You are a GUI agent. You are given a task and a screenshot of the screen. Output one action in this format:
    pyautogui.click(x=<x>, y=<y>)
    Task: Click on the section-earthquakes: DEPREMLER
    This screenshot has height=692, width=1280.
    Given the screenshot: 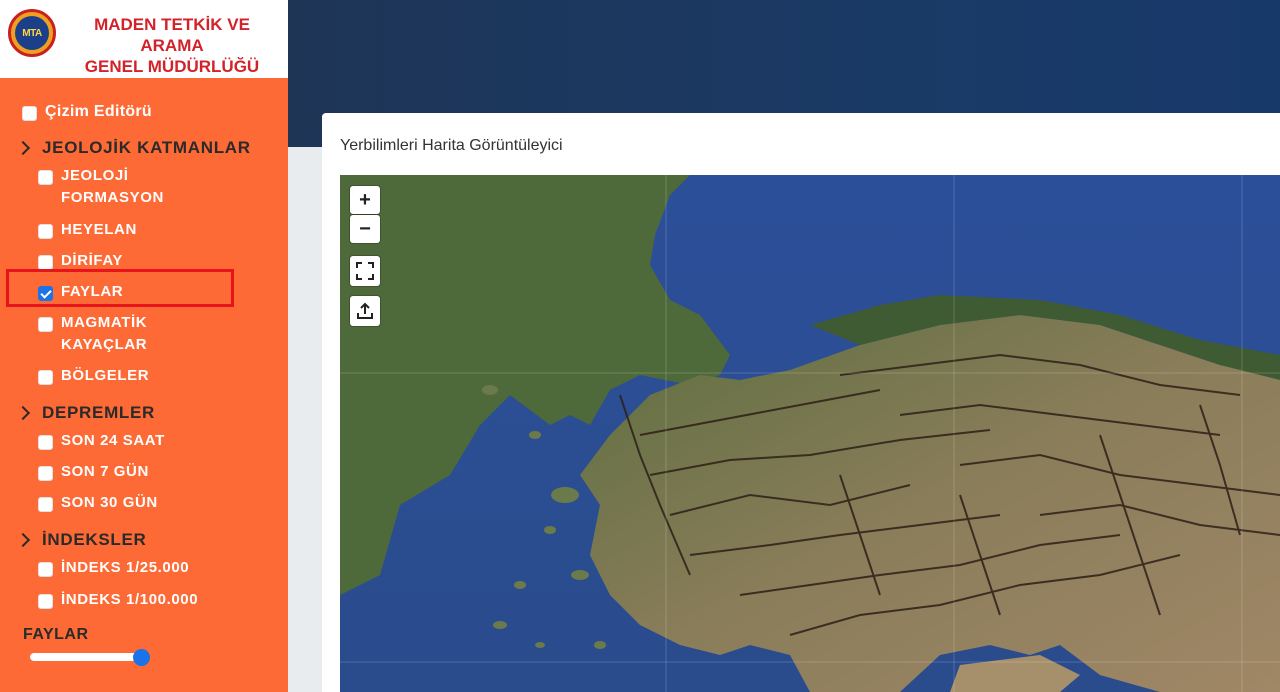 What is the action you would take?
    pyautogui.click(x=85, y=413)
    